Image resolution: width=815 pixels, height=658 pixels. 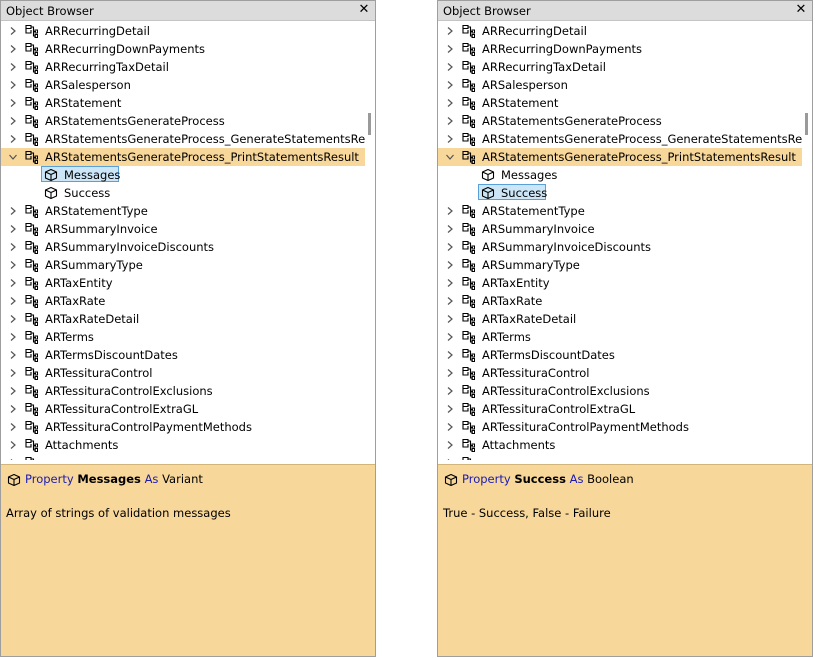 What do you see at coordinates (620, 373) in the screenshot?
I see `tree-item: ARTessituraControl` at bounding box center [620, 373].